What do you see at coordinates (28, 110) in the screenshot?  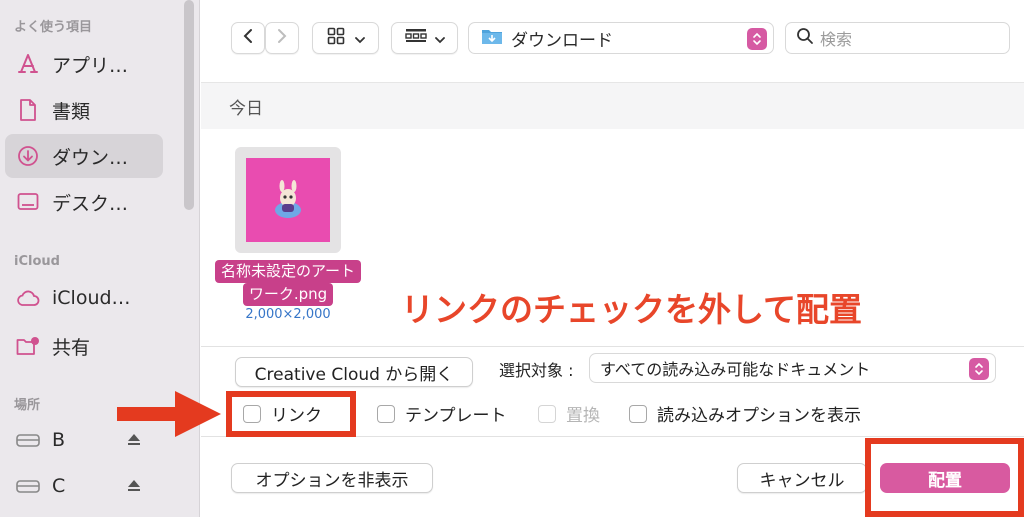 I see `document-icon` at bounding box center [28, 110].